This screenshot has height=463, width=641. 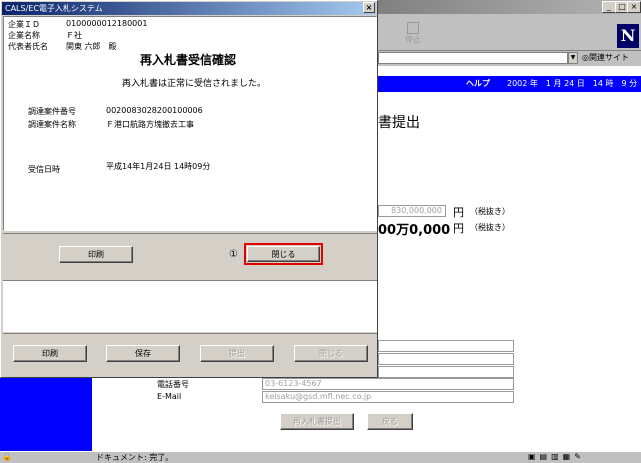 I want to click on company-name-value: Ｆ社, so click(x=74, y=35).